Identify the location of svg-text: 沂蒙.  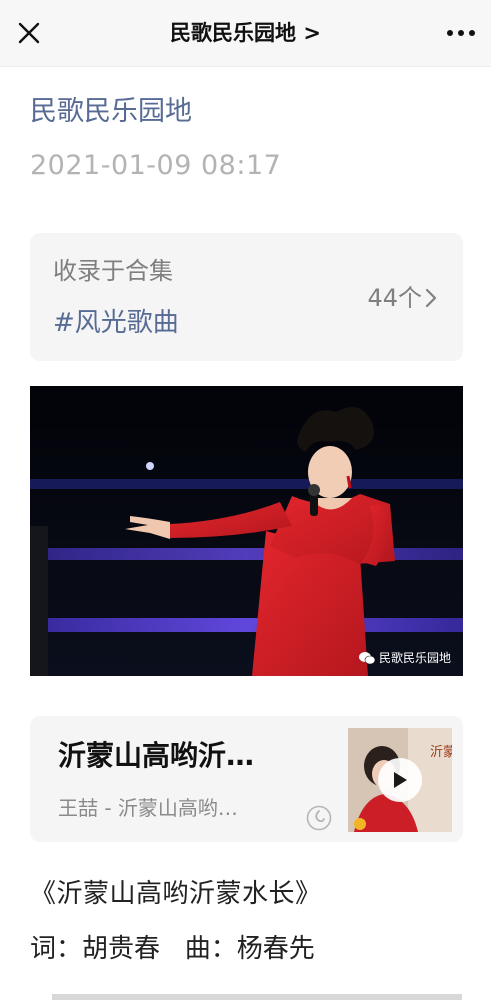
(441, 752).